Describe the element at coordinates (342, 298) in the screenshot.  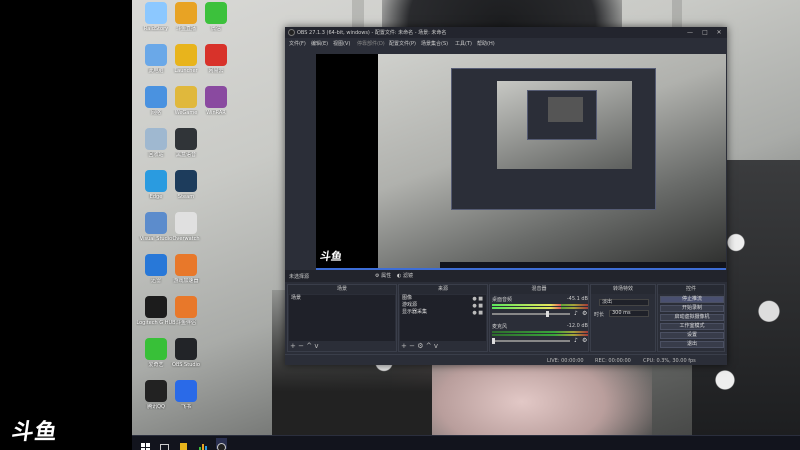
I see `scene-item: 场景` at that location.